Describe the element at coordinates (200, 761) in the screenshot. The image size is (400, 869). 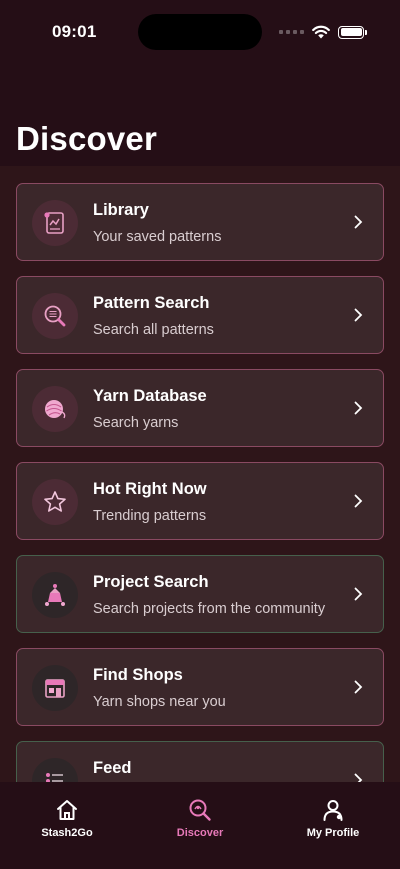
I see `feed-card: Feed` at that location.